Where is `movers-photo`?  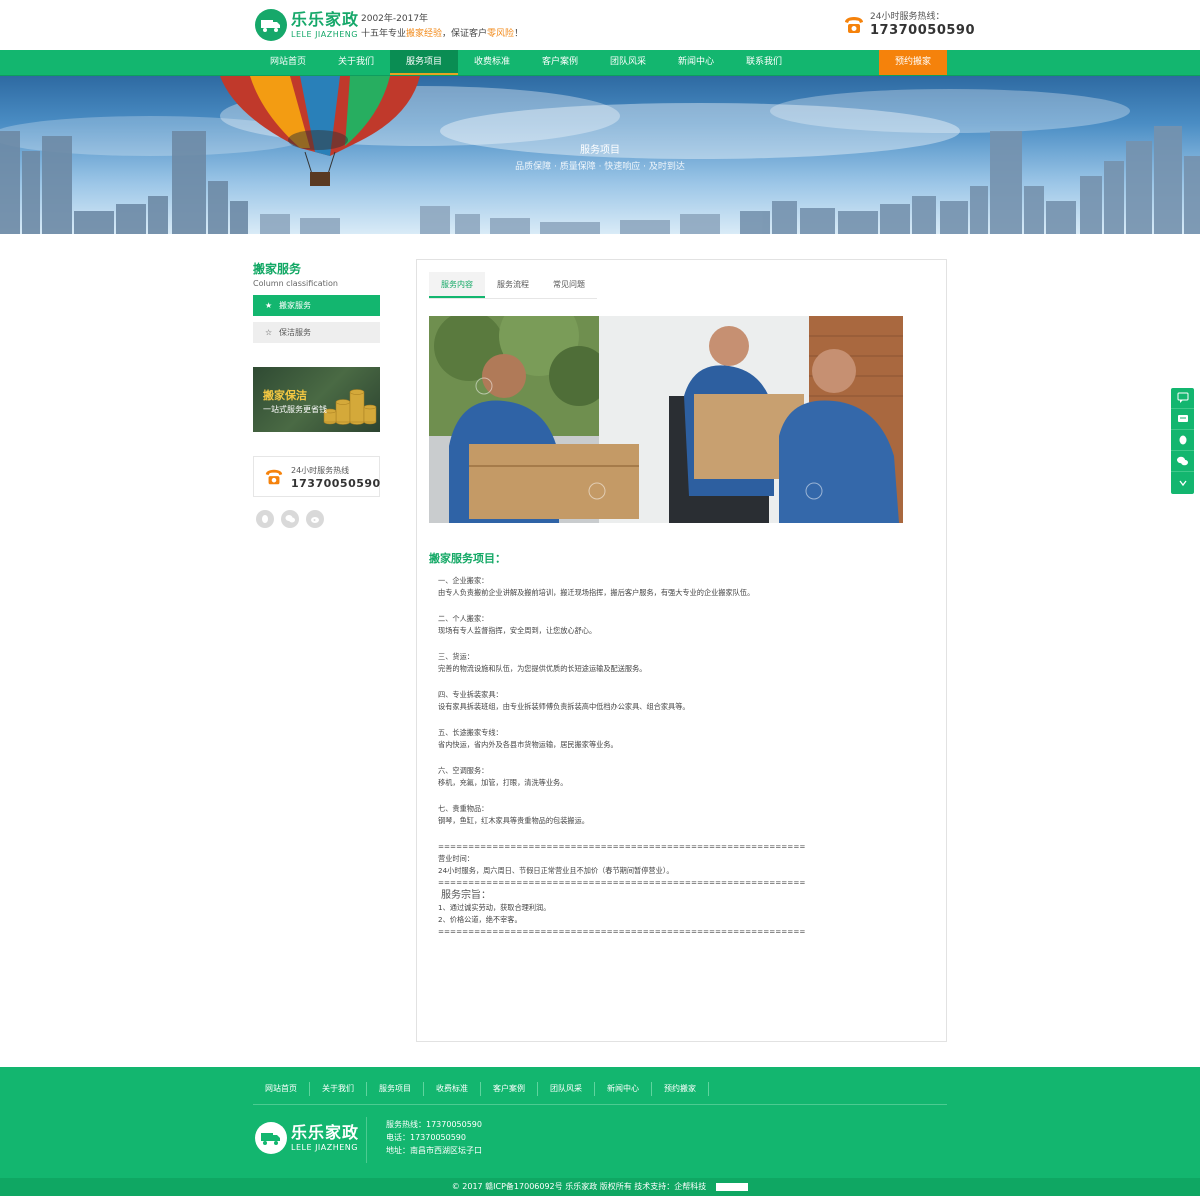 movers-photo is located at coordinates (666, 419).